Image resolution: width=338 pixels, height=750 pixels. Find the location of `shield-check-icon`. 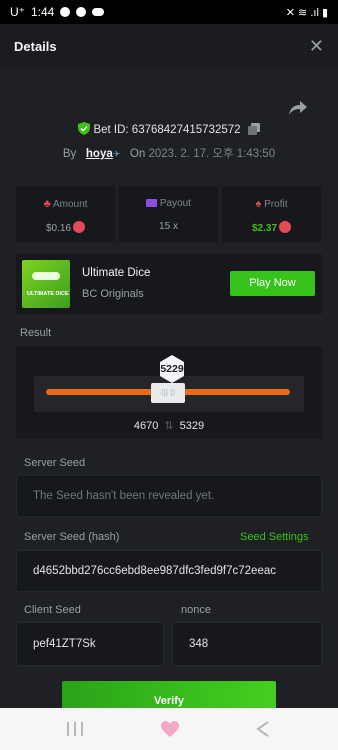

shield-check-icon is located at coordinates (84, 128).